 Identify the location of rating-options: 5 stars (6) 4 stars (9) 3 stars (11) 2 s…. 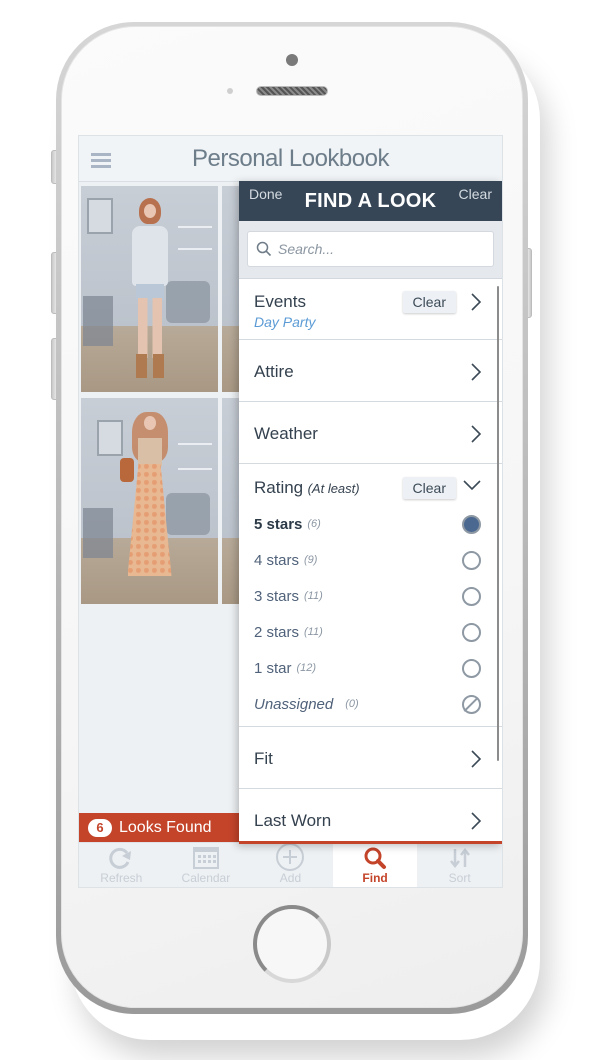
(378, 614).